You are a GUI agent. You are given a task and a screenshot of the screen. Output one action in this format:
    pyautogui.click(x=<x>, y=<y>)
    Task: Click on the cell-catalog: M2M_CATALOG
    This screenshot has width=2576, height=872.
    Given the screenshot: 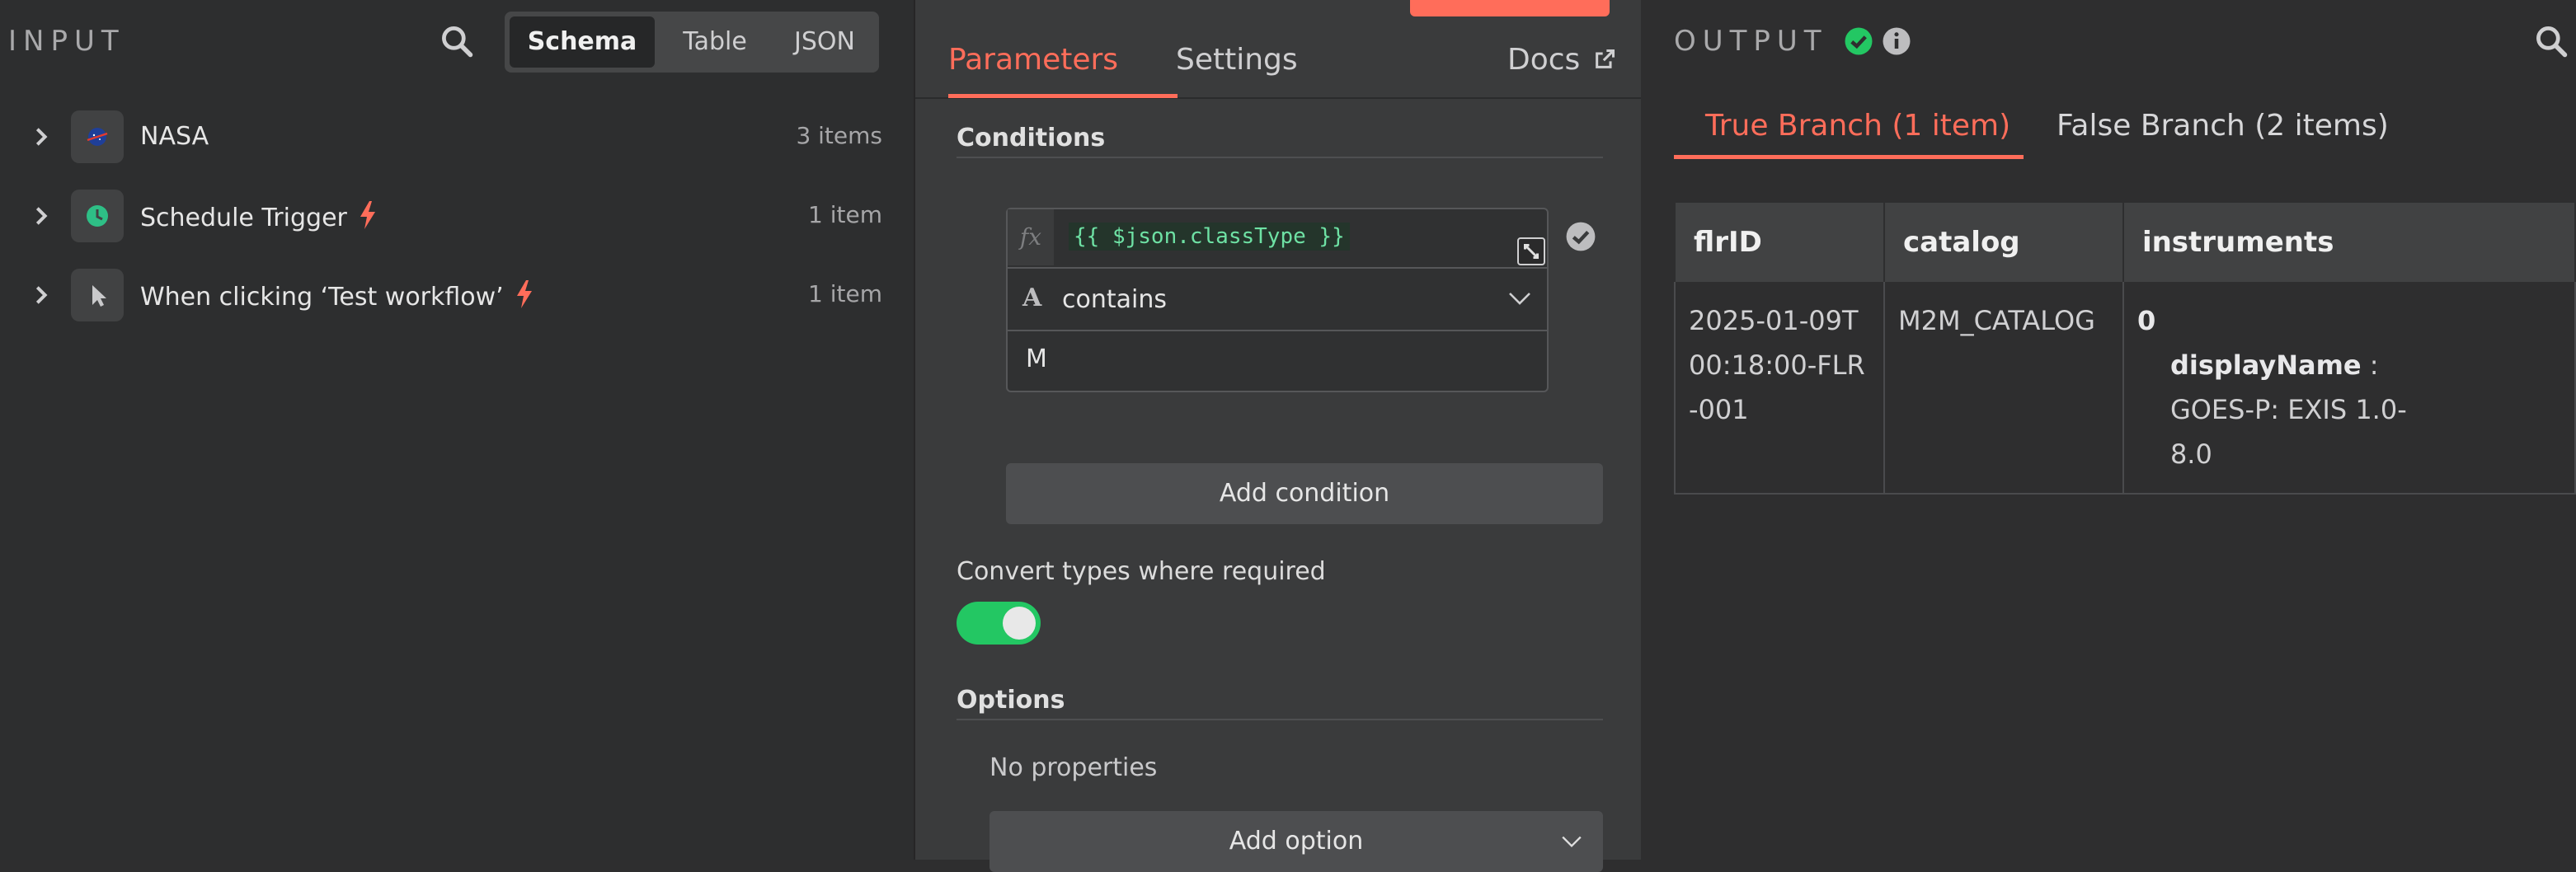 What is the action you would take?
    pyautogui.click(x=2003, y=388)
    